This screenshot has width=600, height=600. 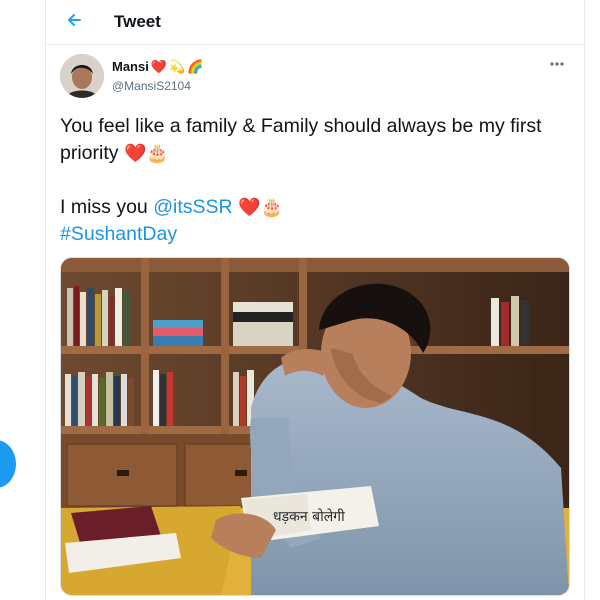 What do you see at coordinates (82, 76) in the screenshot?
I see `avatar` at bounding box center [82, 76].